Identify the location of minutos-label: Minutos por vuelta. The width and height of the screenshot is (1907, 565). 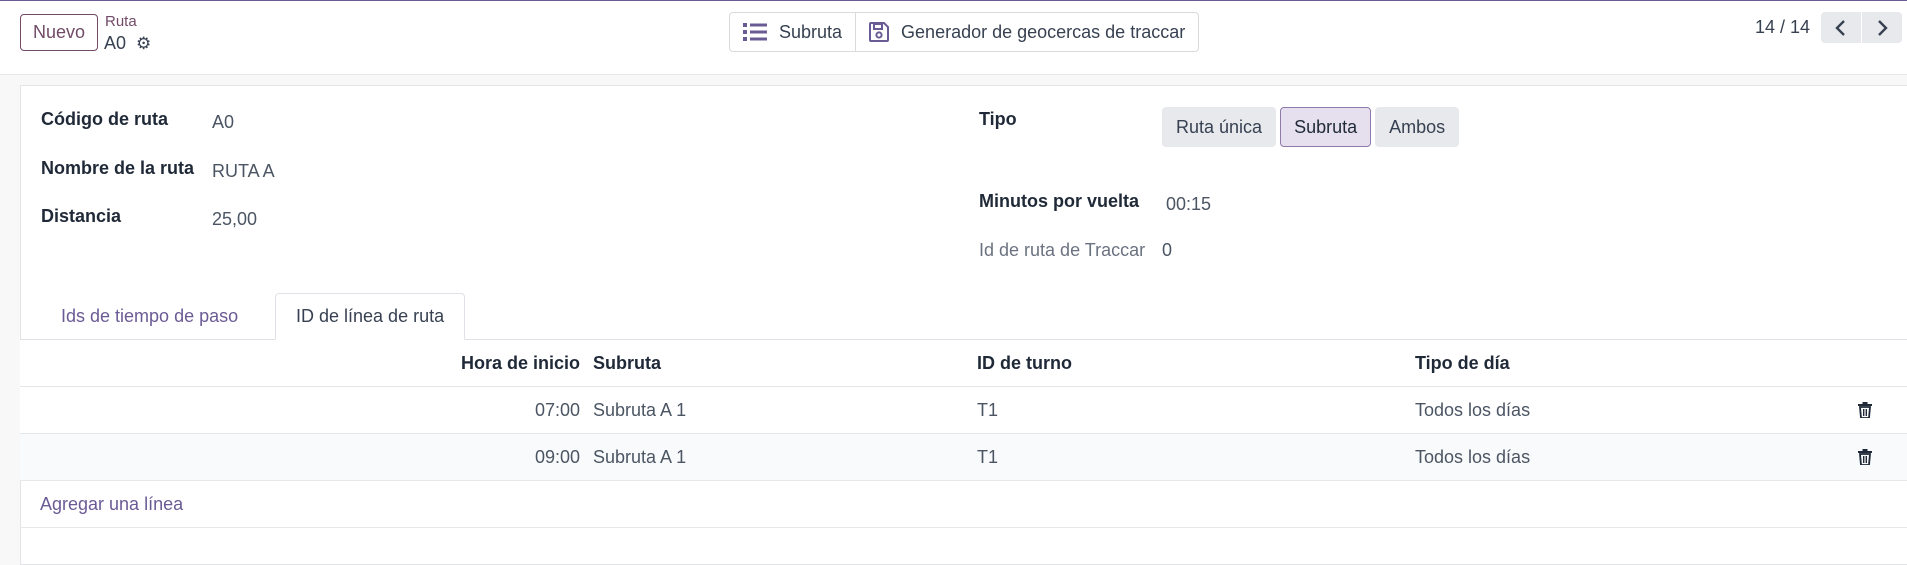
(1059, 201).